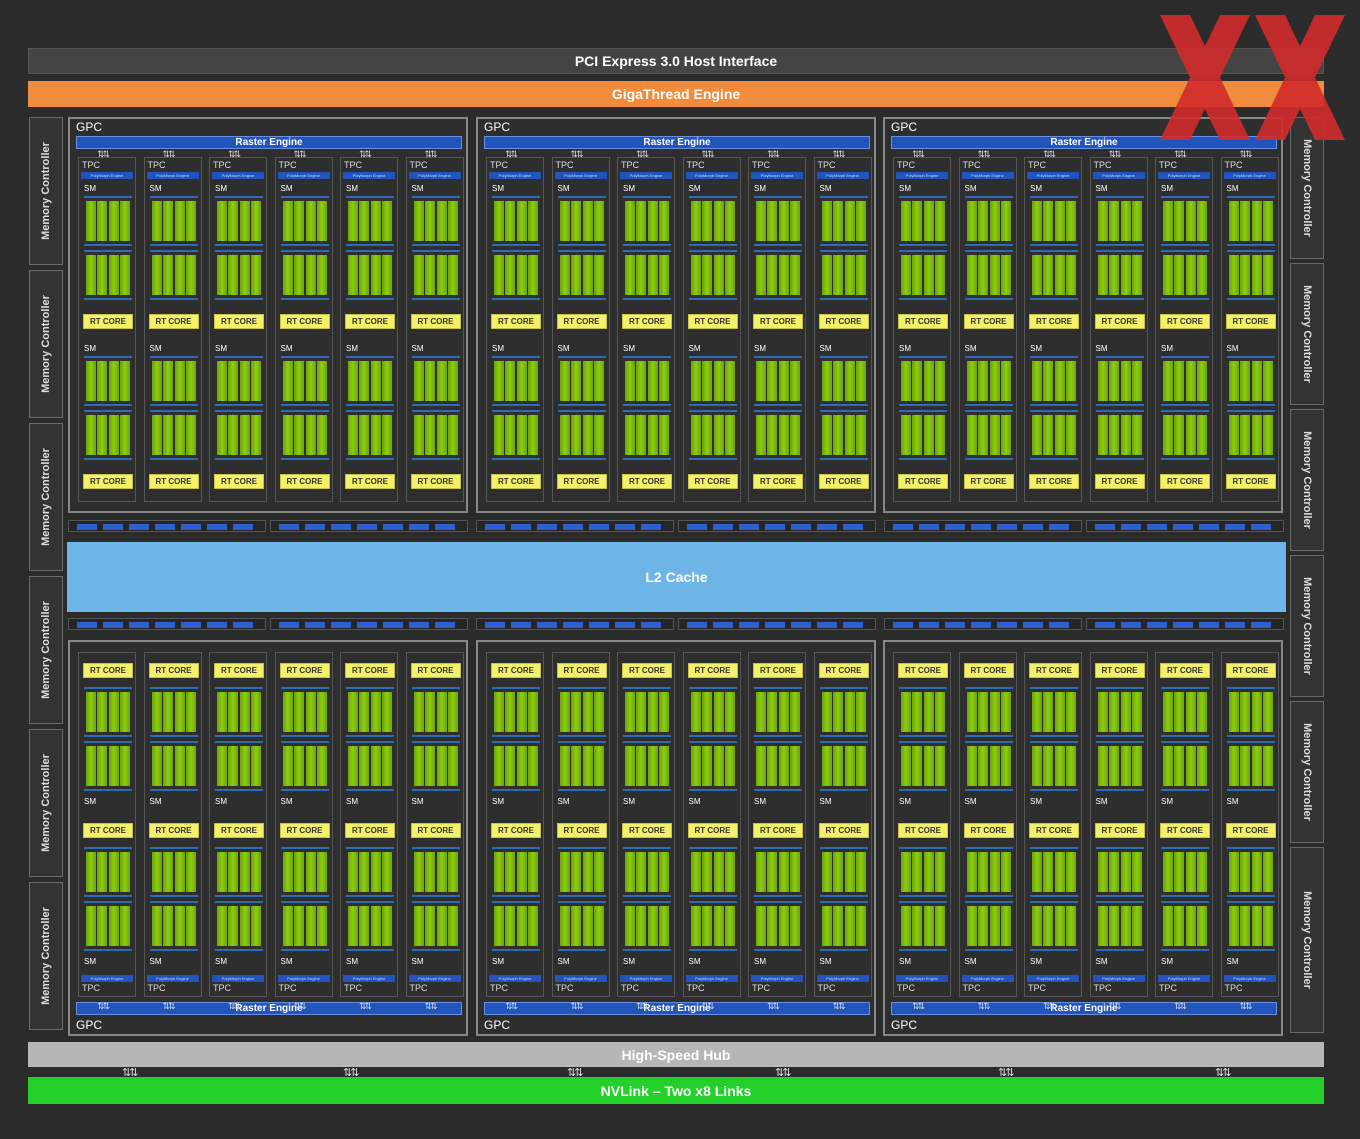 This screenshot has height=1139, width=1360. Describe the element at coordinates (987, 325) in the screenshot. I see `tpc-block: ⇅⇅ TPC PolyMorph Engine SM RT CORE SM RT CORE` at that location.